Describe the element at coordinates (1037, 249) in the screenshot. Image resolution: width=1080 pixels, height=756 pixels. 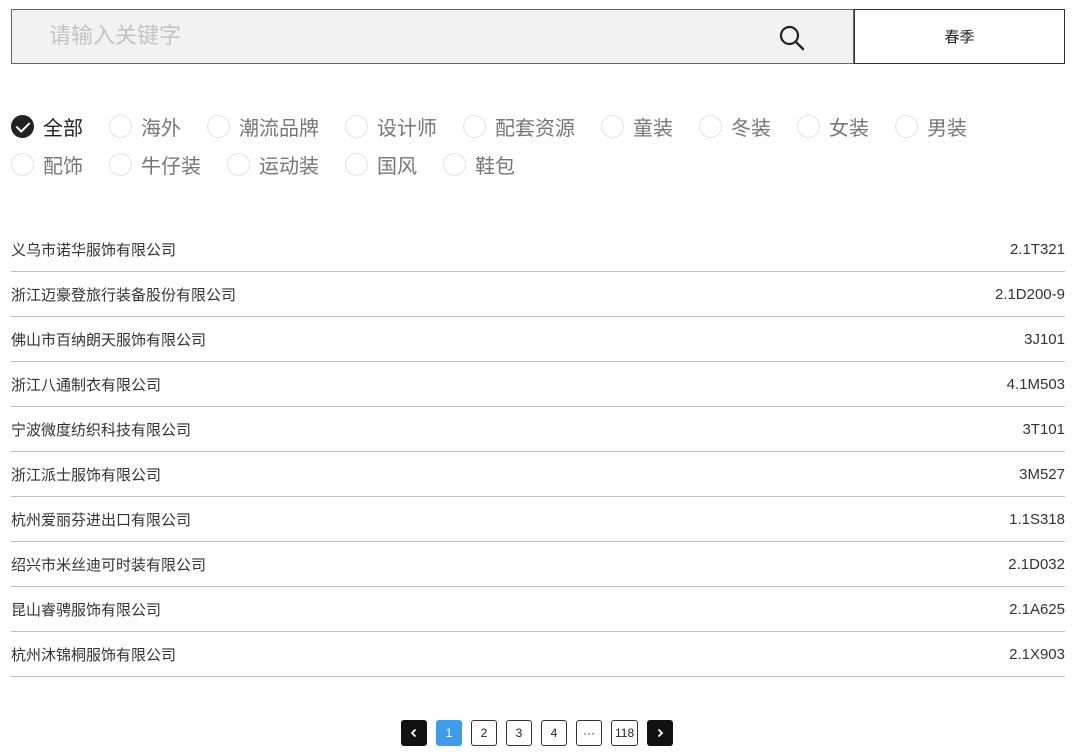
I see `booth-number: 2.1T321` at that location.